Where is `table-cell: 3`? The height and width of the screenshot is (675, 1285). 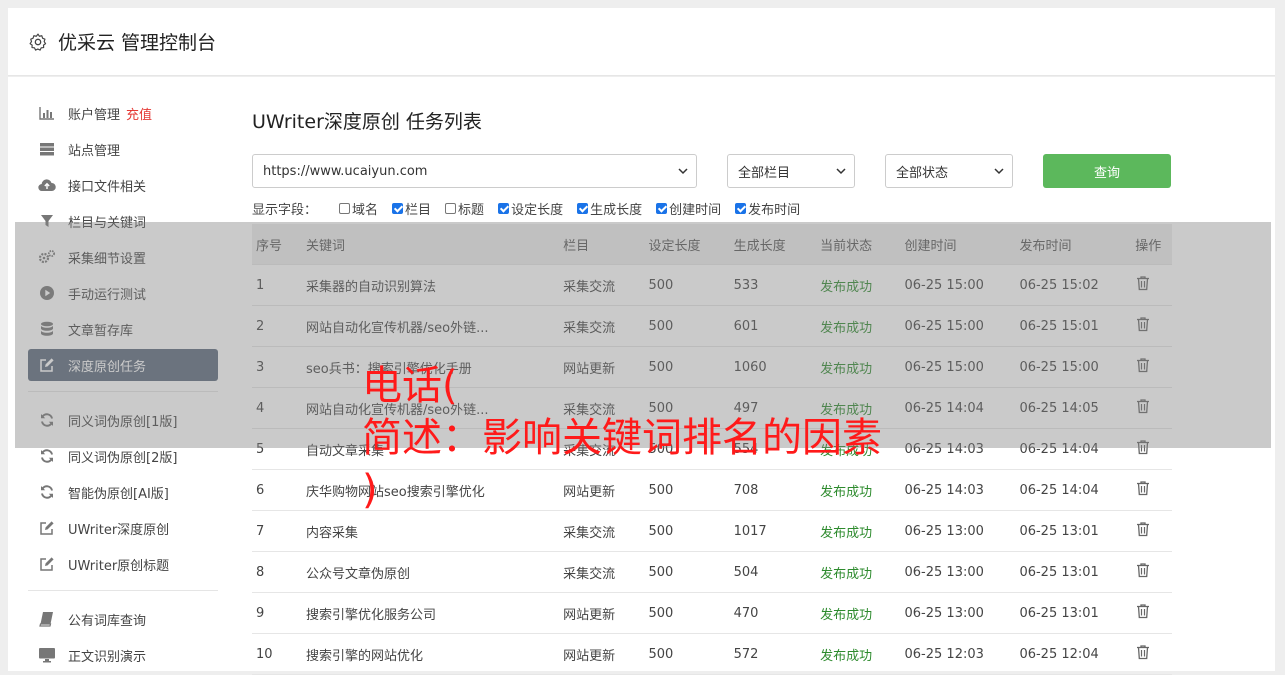
table-cell: 3 is located at coordinates (277, 367).